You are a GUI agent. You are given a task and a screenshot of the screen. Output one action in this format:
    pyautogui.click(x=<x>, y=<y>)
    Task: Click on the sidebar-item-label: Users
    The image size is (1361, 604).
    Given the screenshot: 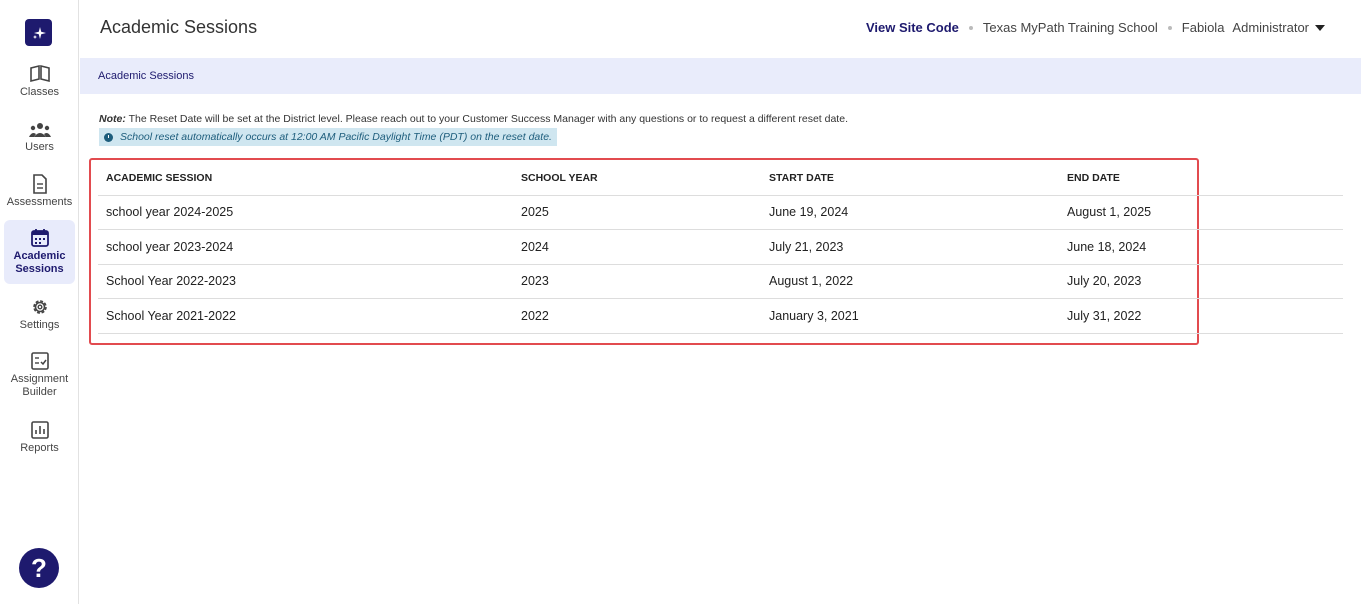 What is the action you would take?
    pyautogui.click(x=39, y=147)
    